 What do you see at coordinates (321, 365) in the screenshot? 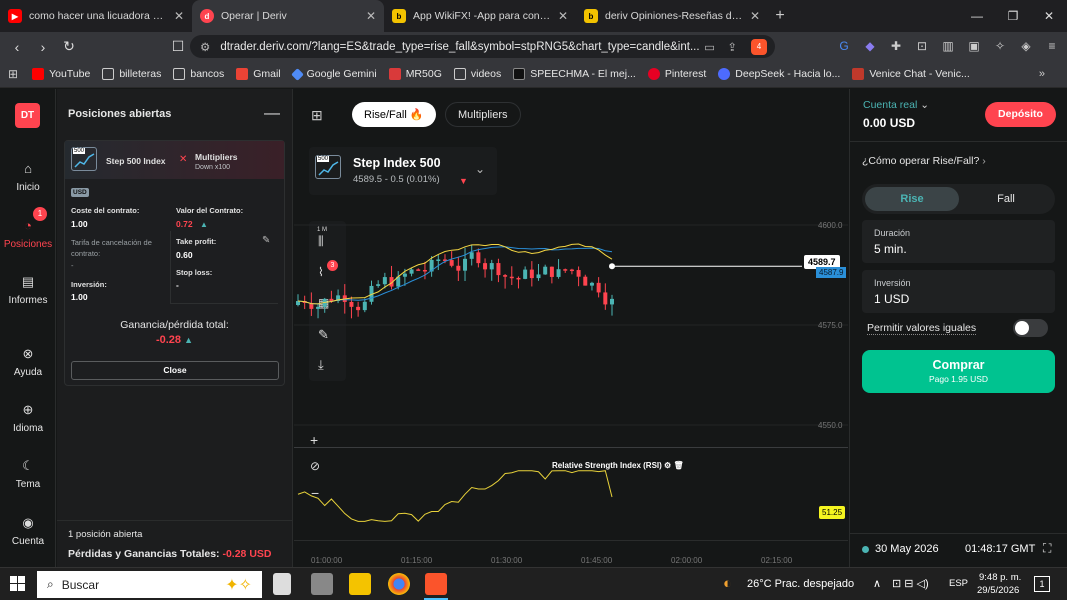
I see `download-icon: ⤓` at bounding box center [321, 365].